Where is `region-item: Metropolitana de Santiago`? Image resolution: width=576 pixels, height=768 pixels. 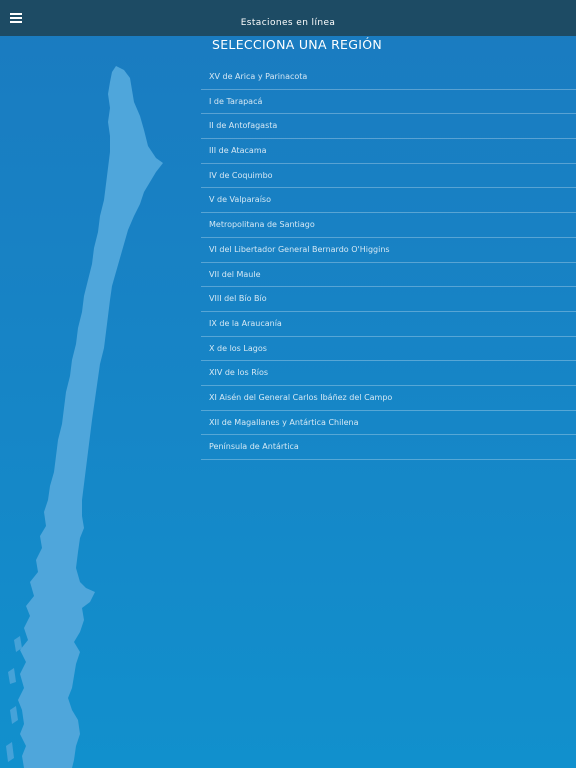
region-item: Metropolitana de Santiago is located at coordinates (388, 225).